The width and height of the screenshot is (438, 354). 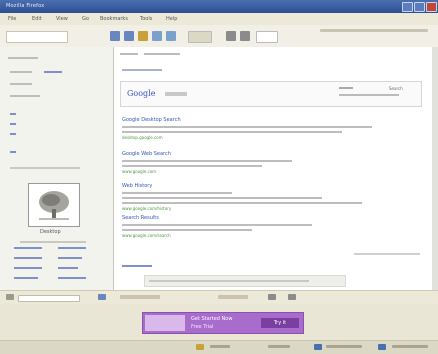 I want to click on scrollbar, so click(x=435, y=168).